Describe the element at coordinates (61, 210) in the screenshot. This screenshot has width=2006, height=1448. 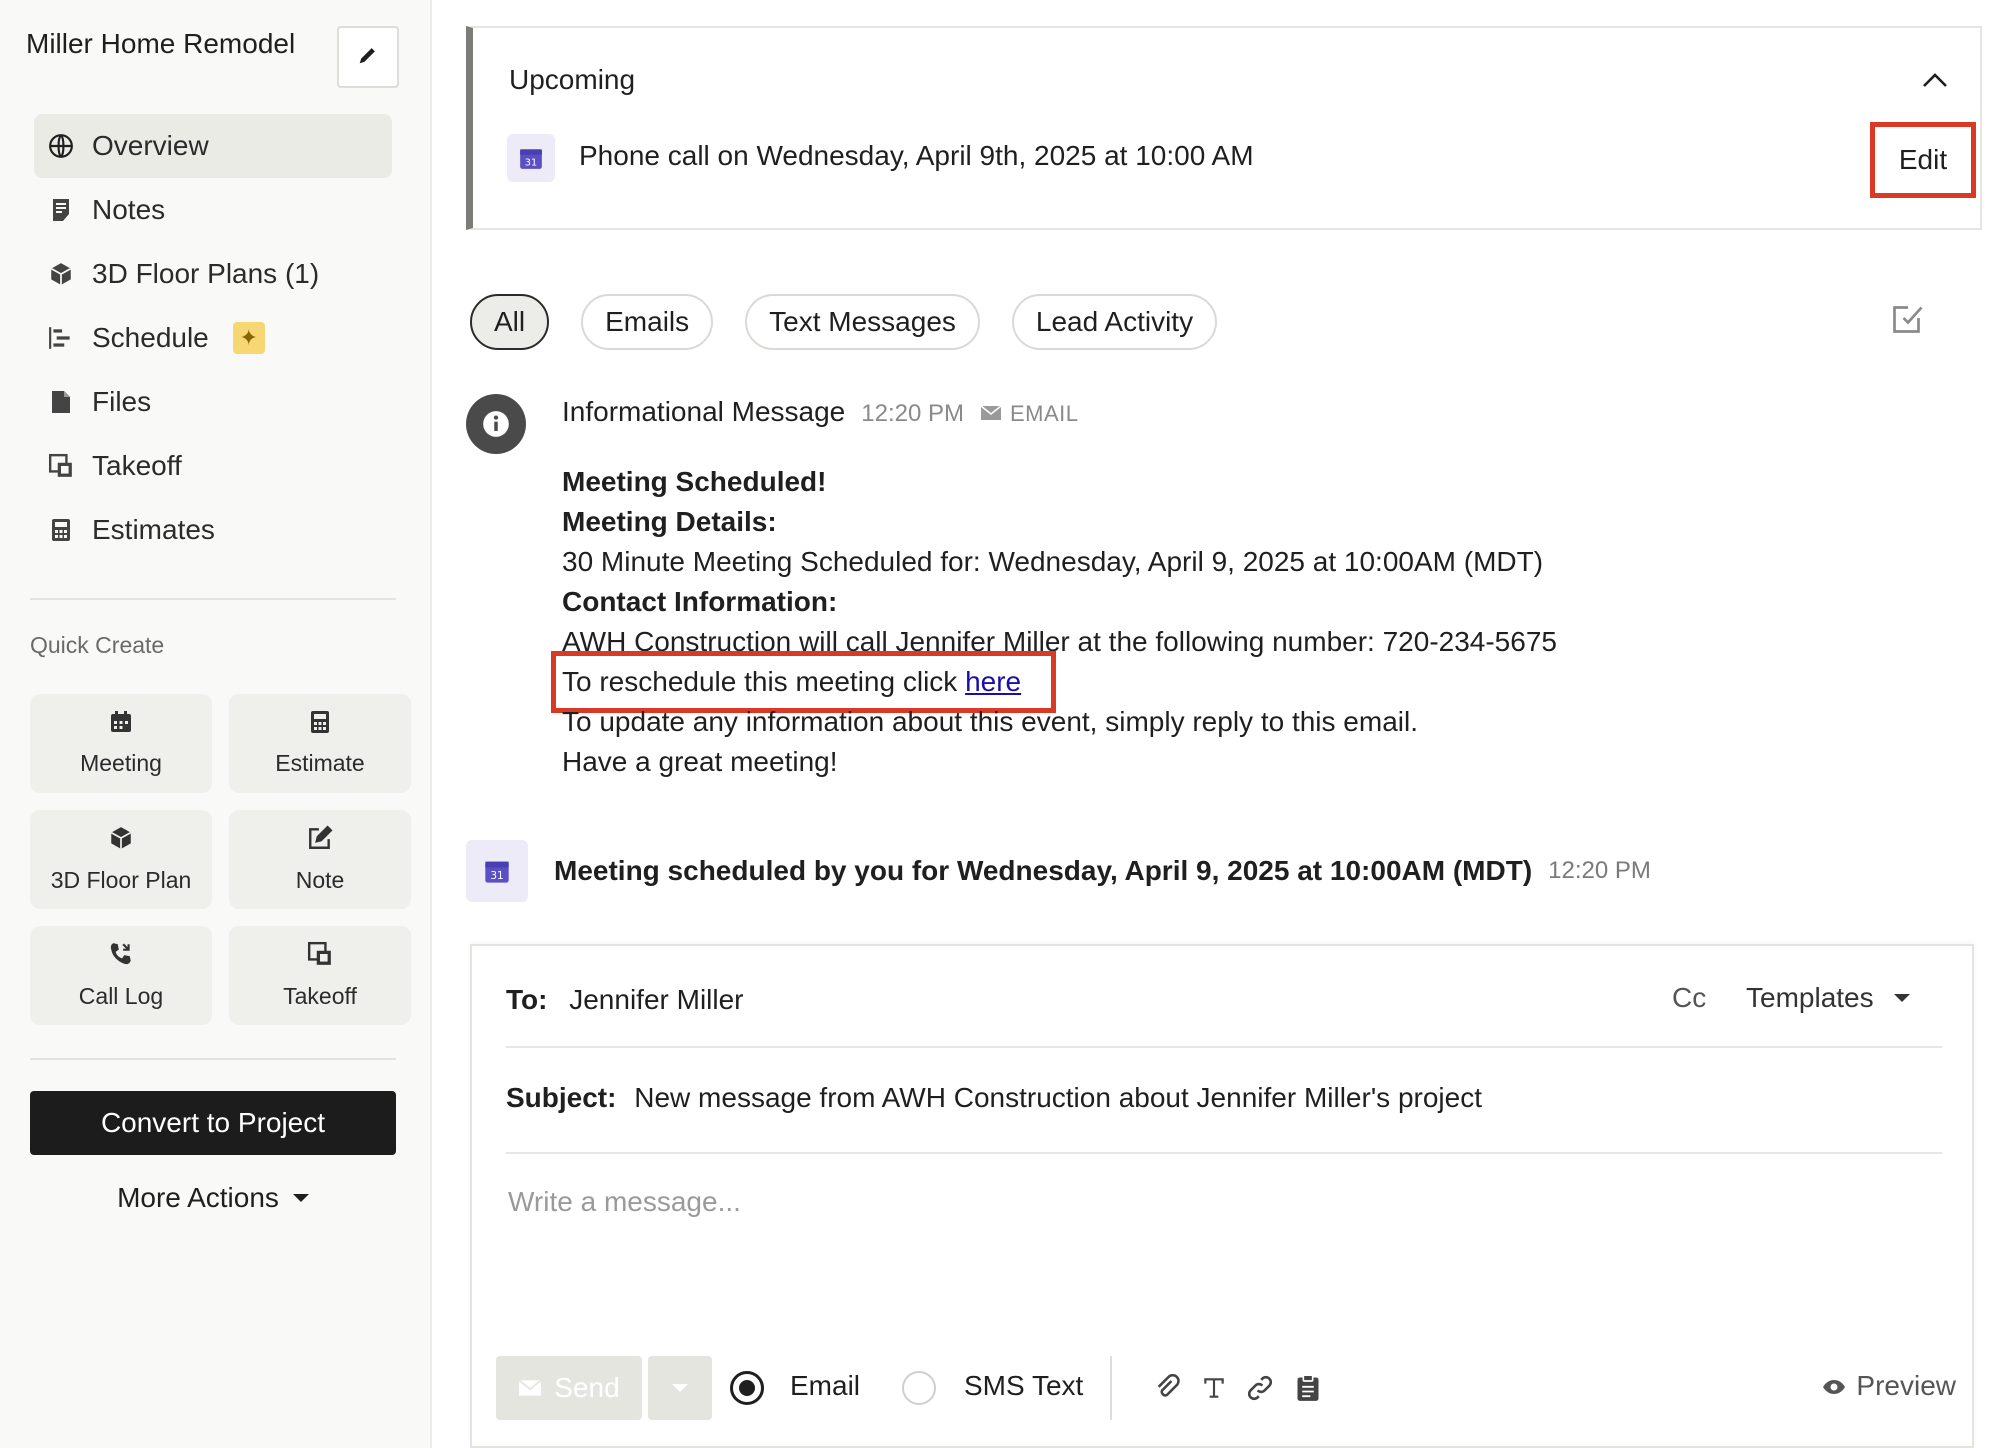
I see `note-icon` at that location.